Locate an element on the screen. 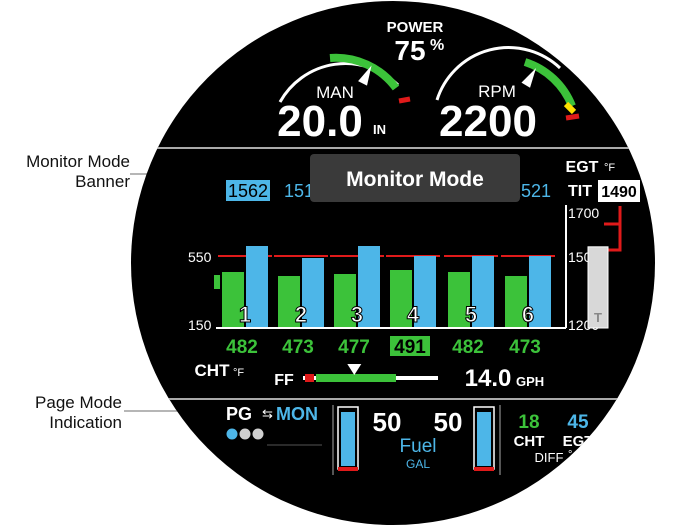  cht-value: 477 is located at coordinates (354, 347).